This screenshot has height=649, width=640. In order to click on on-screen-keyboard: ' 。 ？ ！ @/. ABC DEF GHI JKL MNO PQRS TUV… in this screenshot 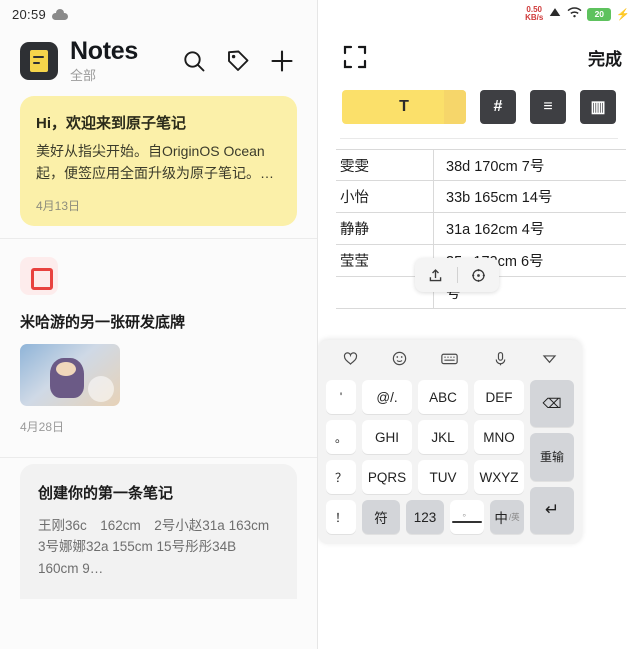, I will do `click(450, 442)`.